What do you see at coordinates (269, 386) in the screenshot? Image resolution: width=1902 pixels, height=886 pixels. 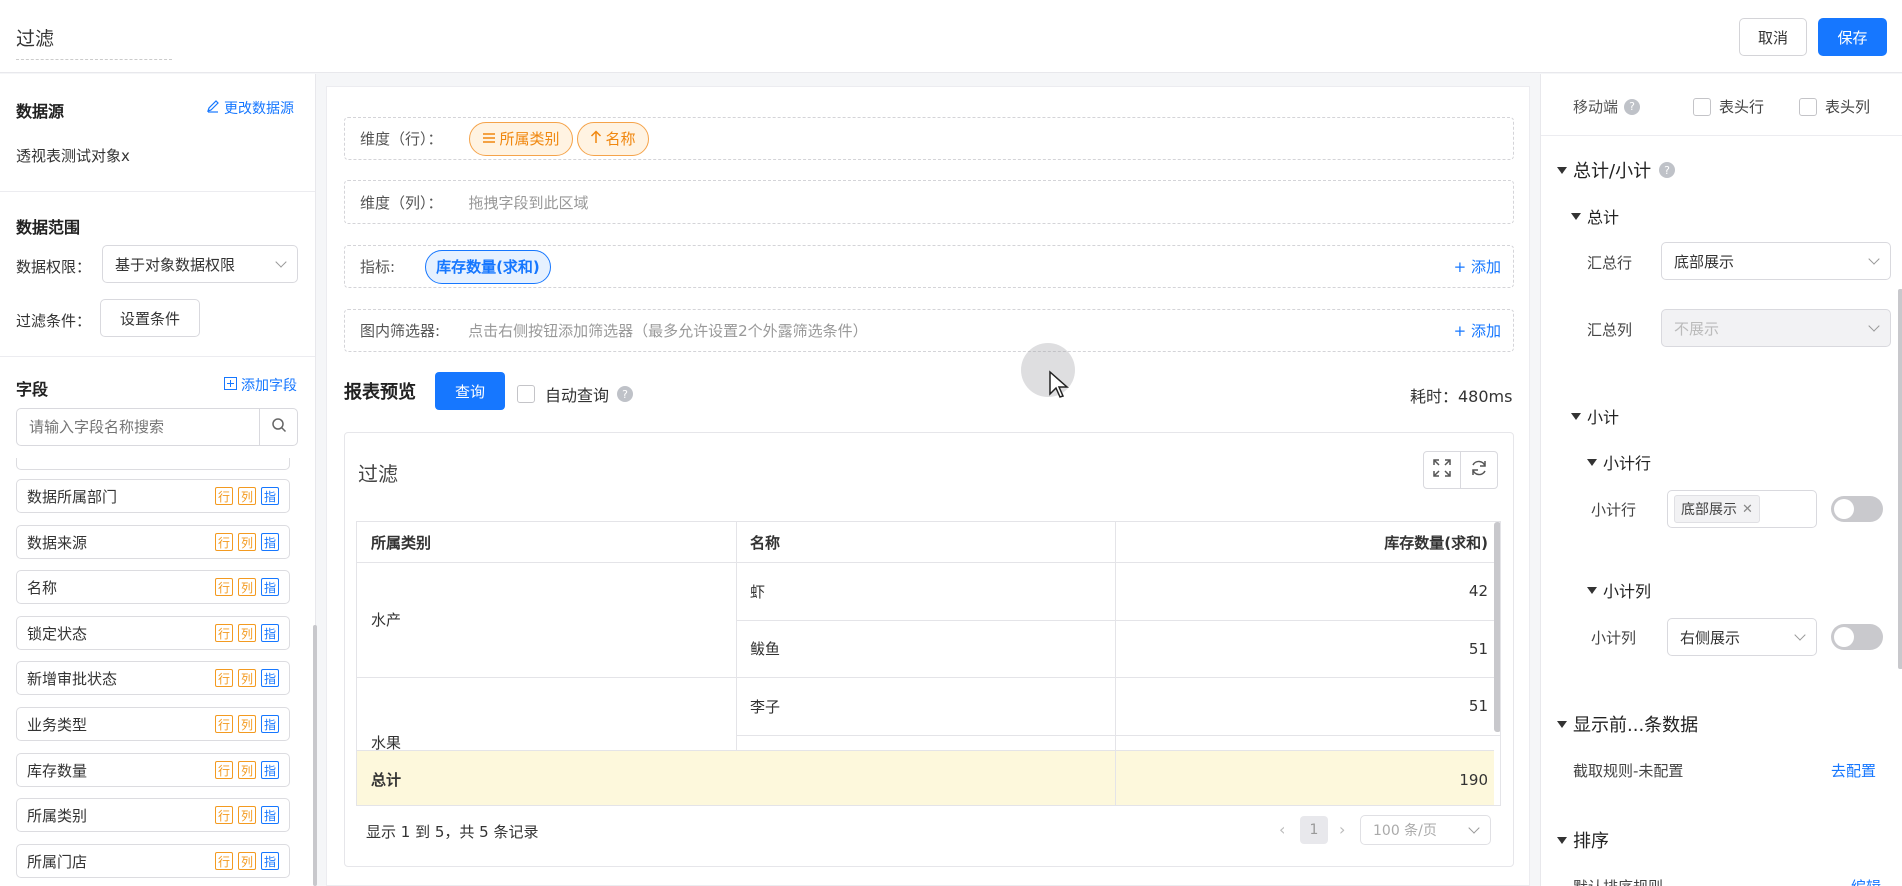 I see `add-field-label: 添加字段` at bounding box center [269, 386].